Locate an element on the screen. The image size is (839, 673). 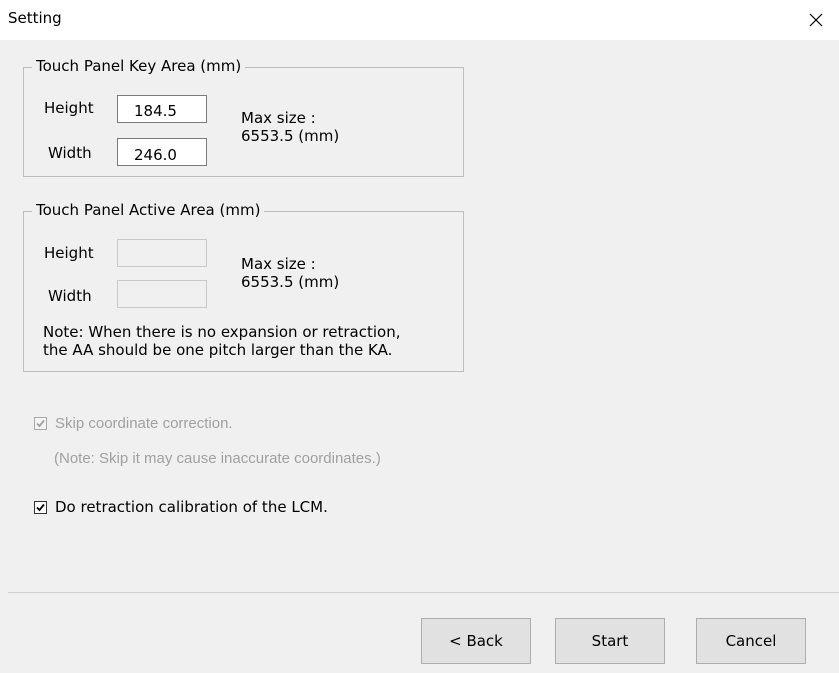
active-area-max-value: 6553.5 (mm) is located at coordinates (290, 282).